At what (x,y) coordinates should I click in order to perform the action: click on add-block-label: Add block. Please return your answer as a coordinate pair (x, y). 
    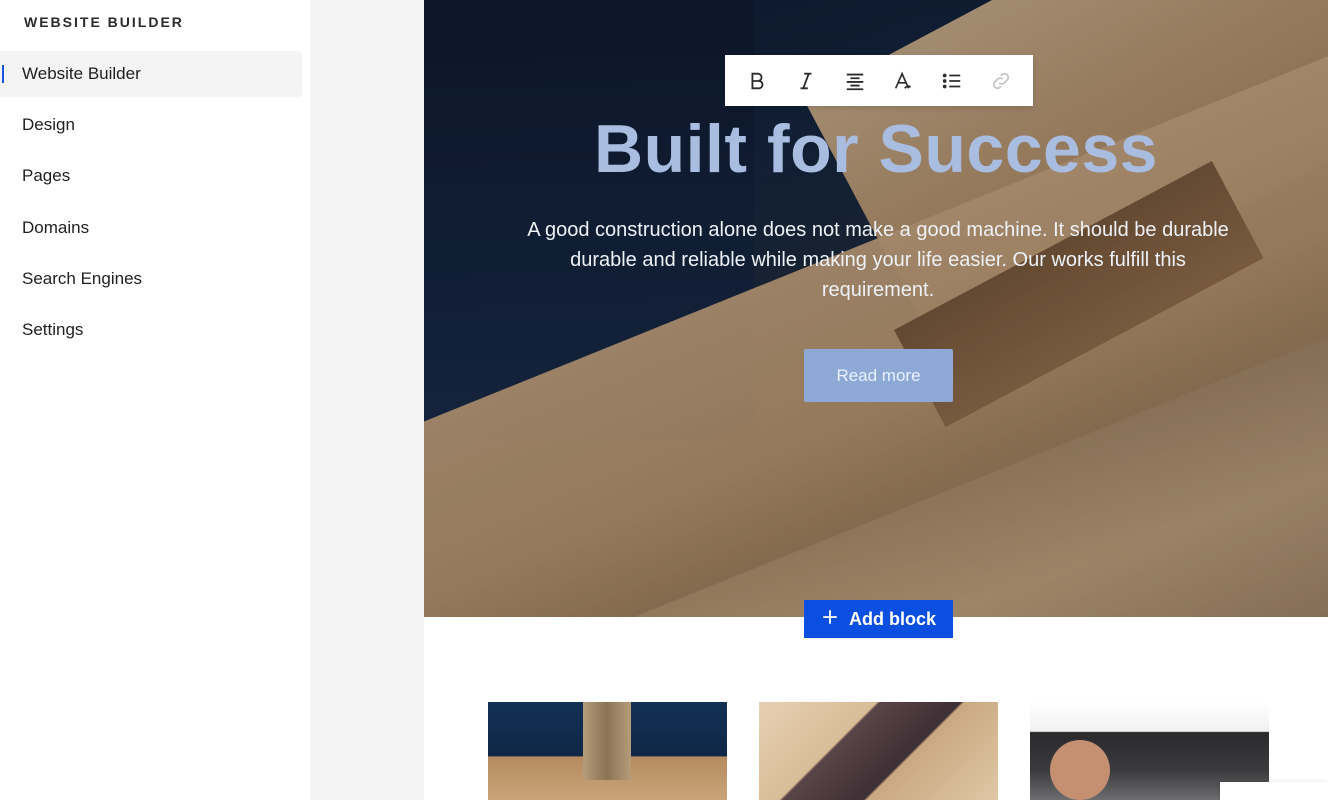
    Looking at the image, I should click on (892, 618).